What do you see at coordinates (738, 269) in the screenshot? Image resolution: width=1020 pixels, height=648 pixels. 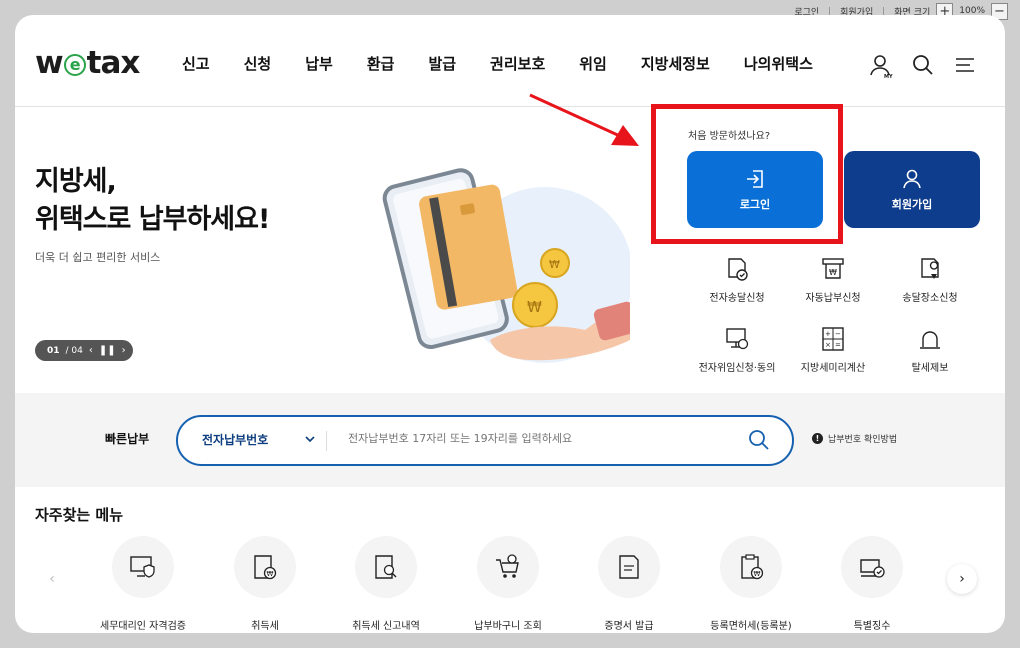 I see `envelope-check-icon` at bounding box center [738, 269].